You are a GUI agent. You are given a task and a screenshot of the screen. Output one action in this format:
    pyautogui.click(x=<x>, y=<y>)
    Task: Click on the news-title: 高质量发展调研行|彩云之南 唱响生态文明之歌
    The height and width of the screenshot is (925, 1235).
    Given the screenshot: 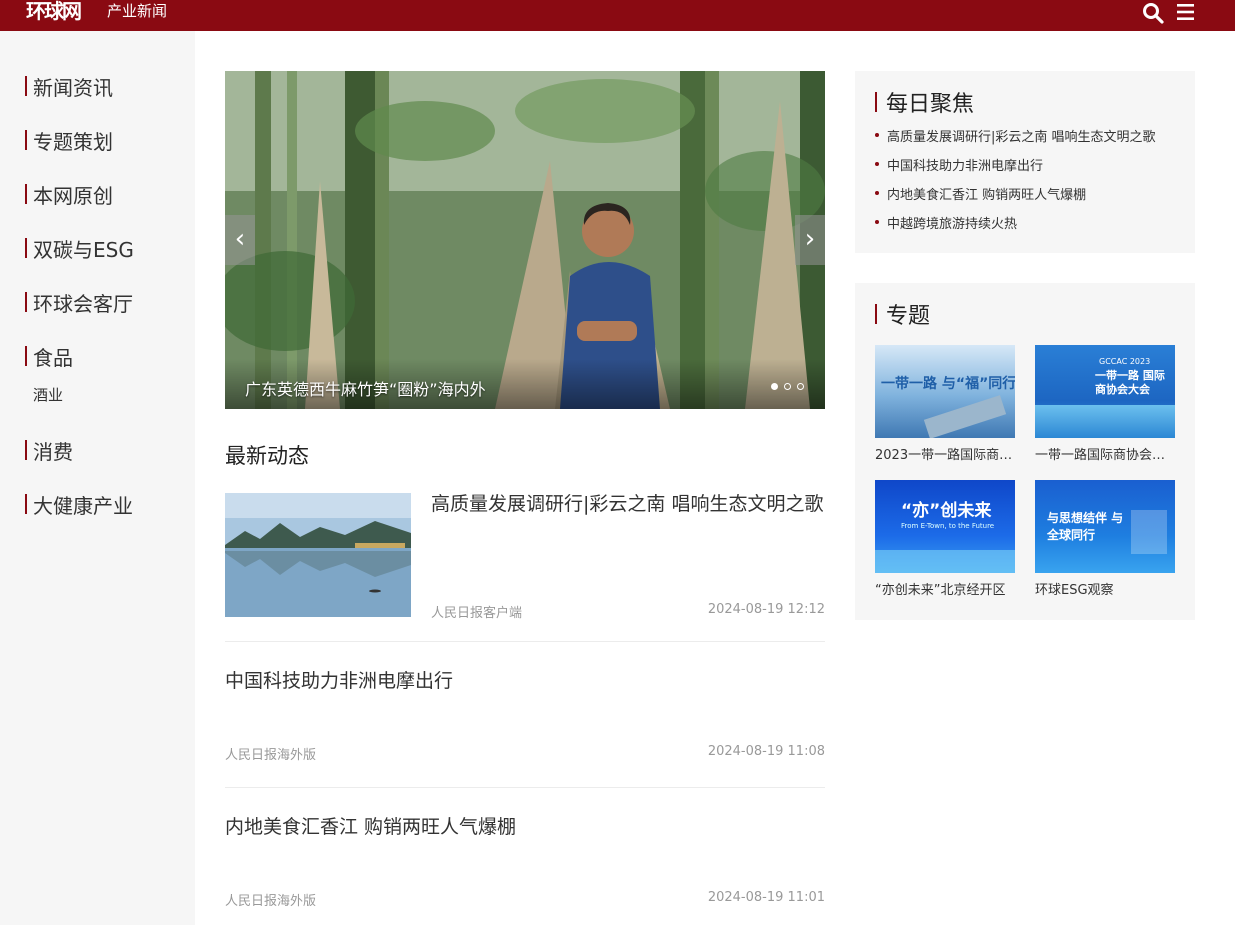 What is the action you would take?
    pyautogui.click(x=628, y=504)
    